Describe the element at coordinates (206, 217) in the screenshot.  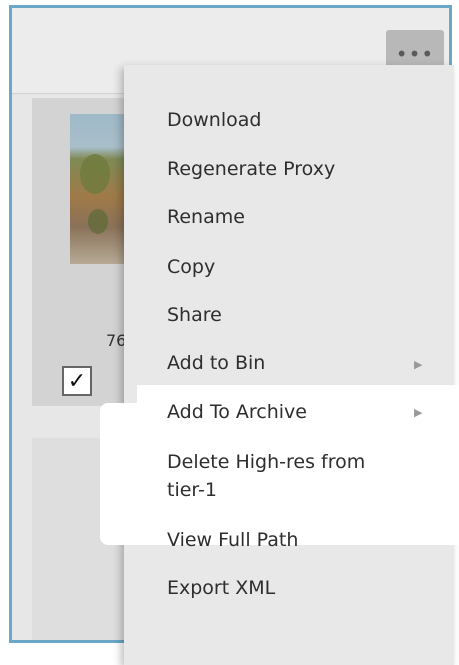
I see `menu-item-rename: Rename` at that location.